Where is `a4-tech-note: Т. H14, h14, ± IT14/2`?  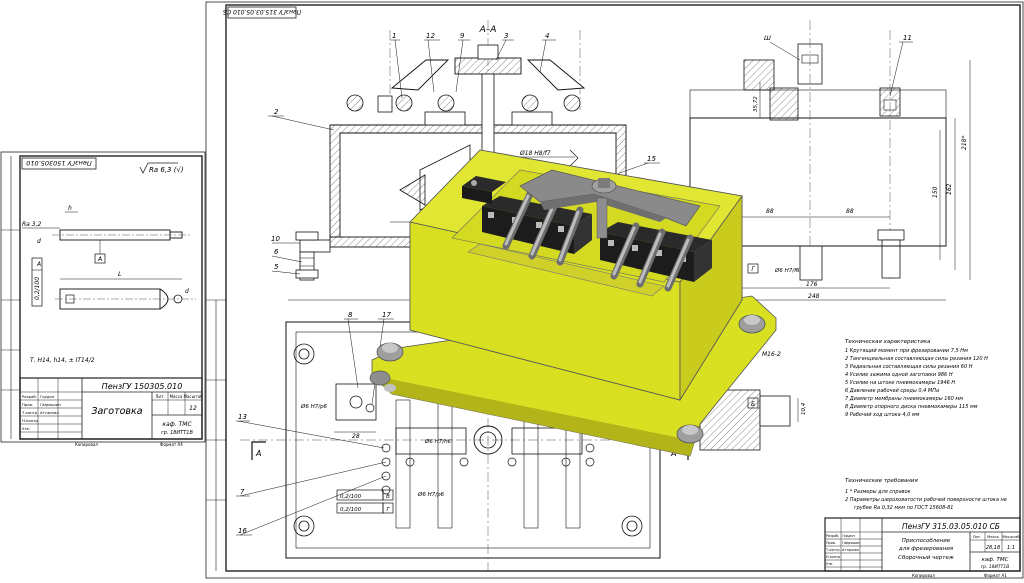
a4-tech-note: Т. H14, h14, ± IT14/2 is located at coordinates (62, 360).